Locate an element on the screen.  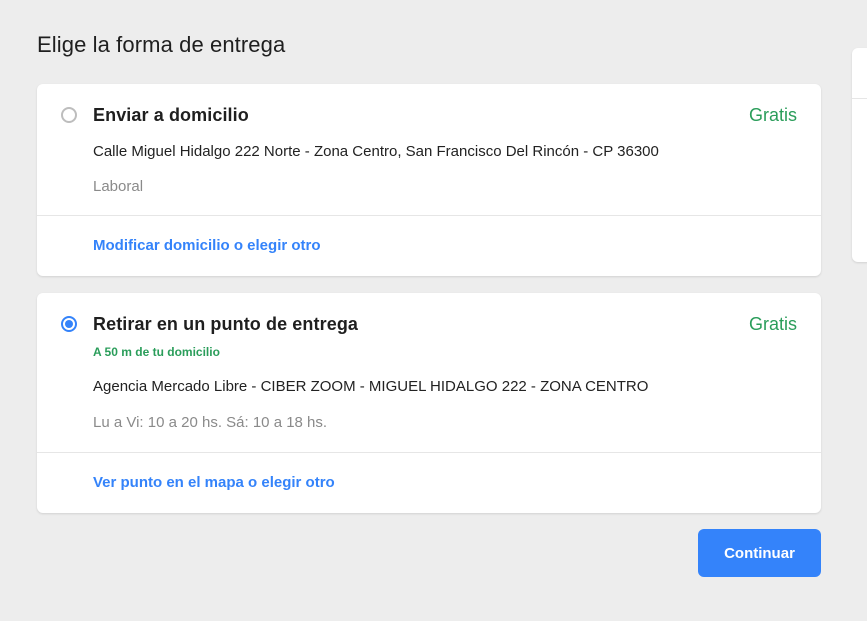
side-panel-divider is located at coordinates (859, 98).